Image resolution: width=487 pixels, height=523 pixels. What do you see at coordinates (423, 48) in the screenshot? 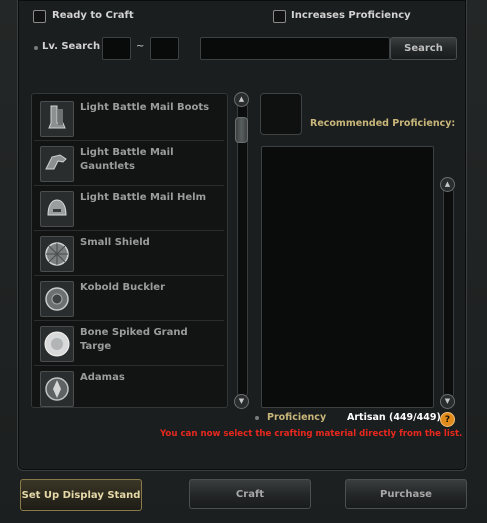
I see `search-button: Search` at bounding box center [423, 48].